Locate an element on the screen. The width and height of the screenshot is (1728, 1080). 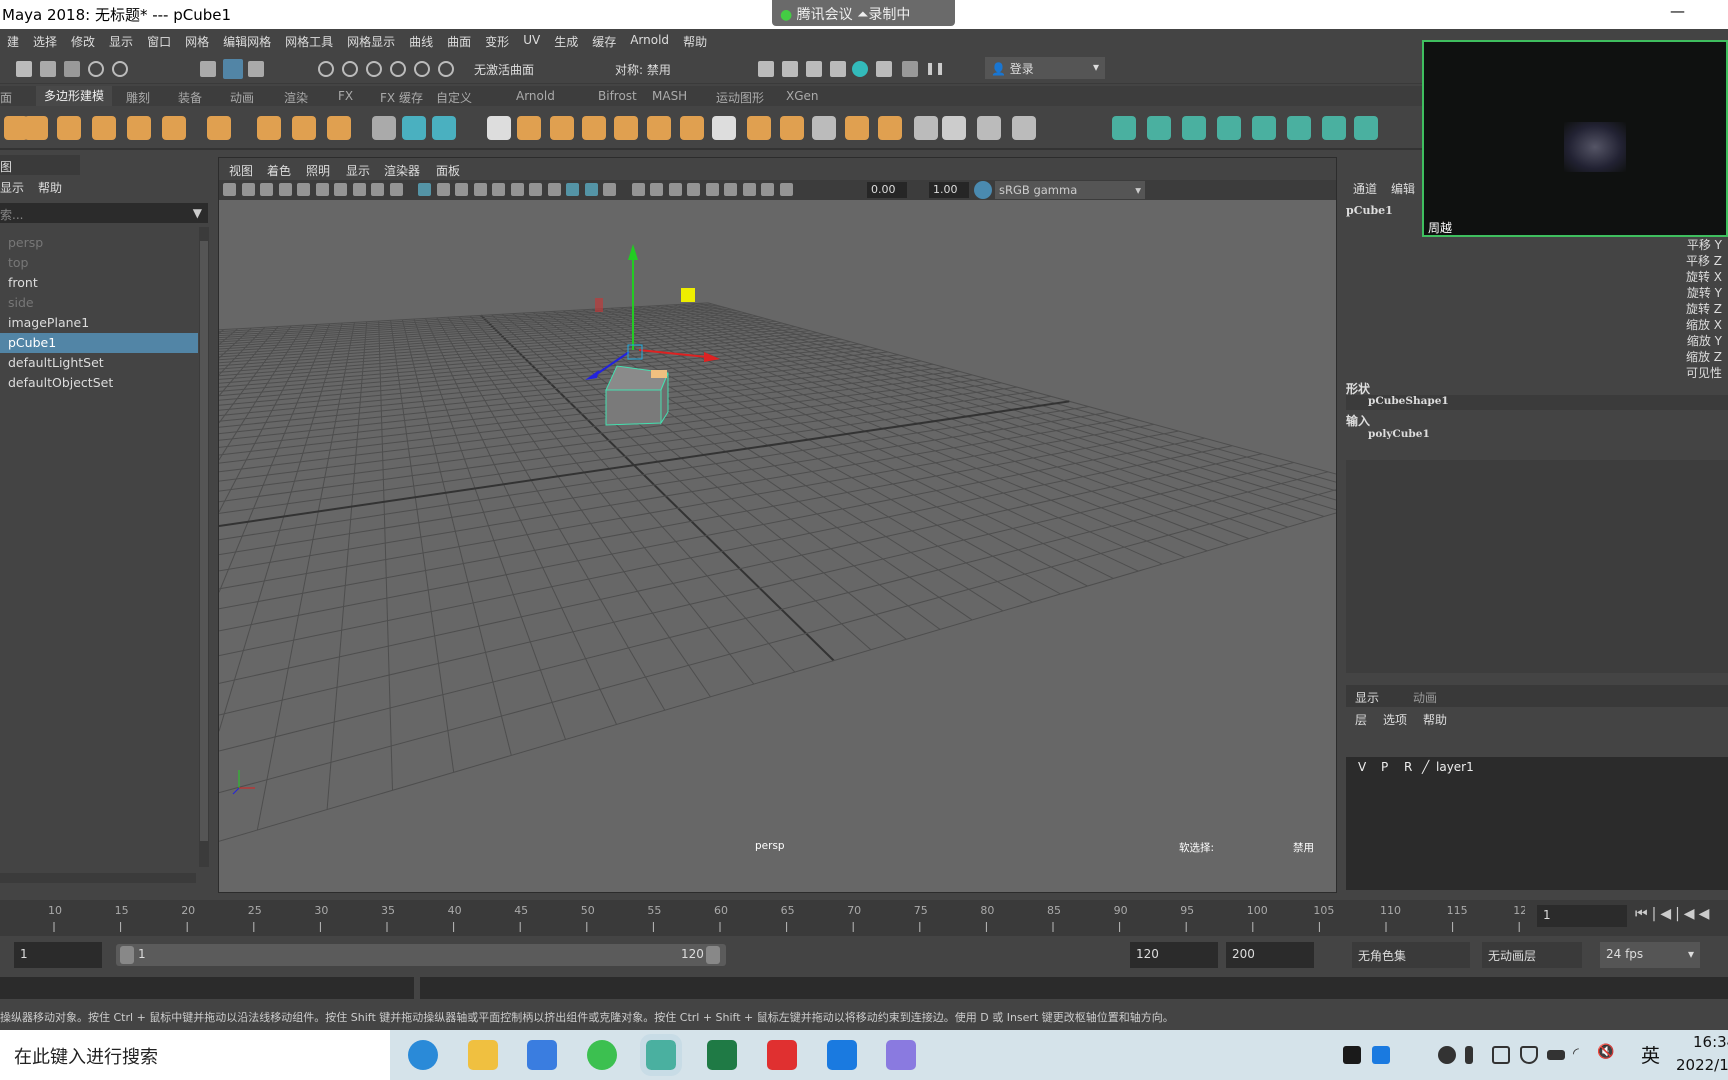
edge-icon is located at coordinates (423, 1055).